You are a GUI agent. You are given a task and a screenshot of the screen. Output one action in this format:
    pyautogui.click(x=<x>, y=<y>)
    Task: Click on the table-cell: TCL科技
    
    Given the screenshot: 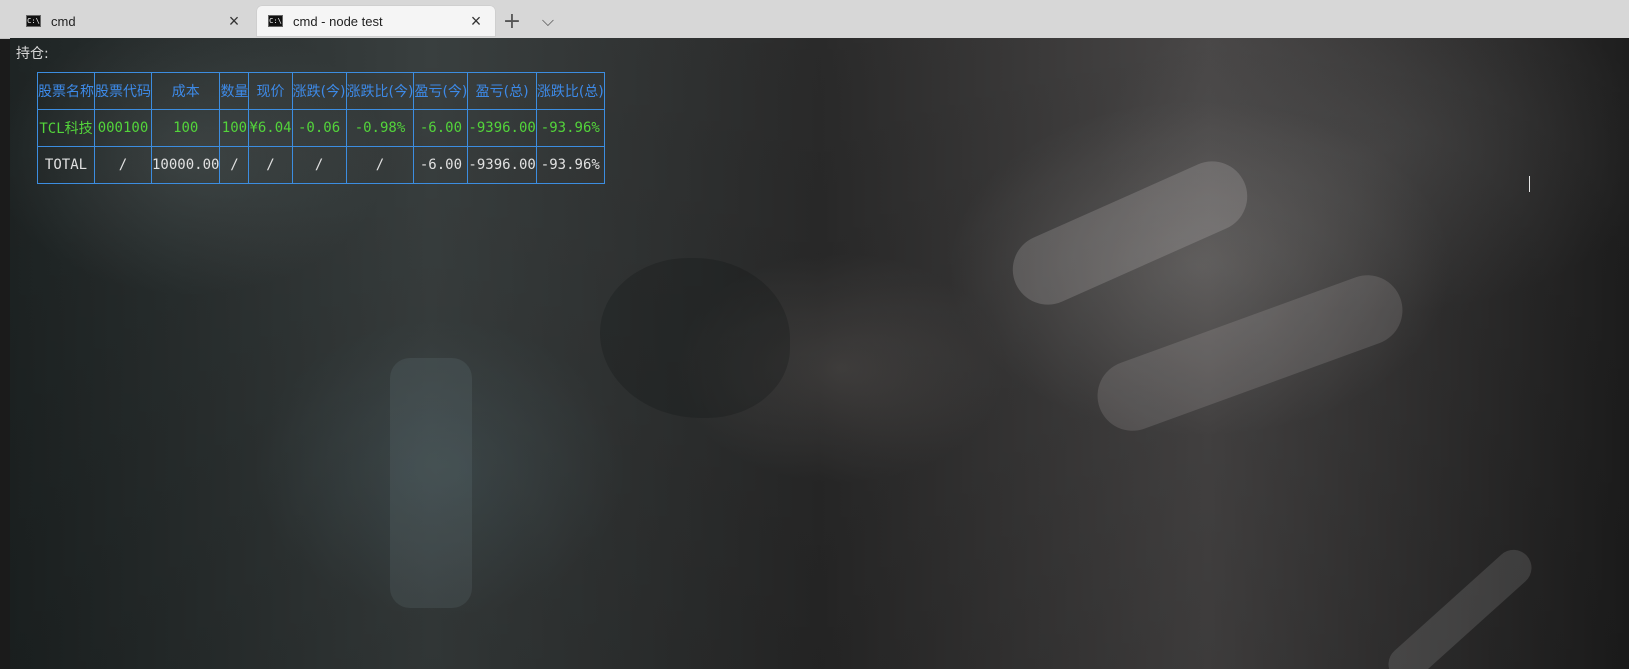 What is the action you would take?
    pyautogui.click(x=66, y=128)
    